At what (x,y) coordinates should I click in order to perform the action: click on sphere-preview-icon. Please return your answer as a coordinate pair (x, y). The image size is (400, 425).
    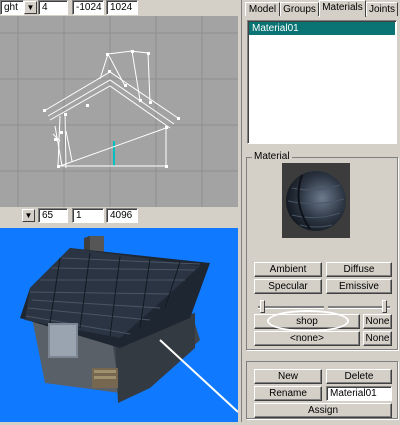
    Looking at the image, I should click on (316, 201).